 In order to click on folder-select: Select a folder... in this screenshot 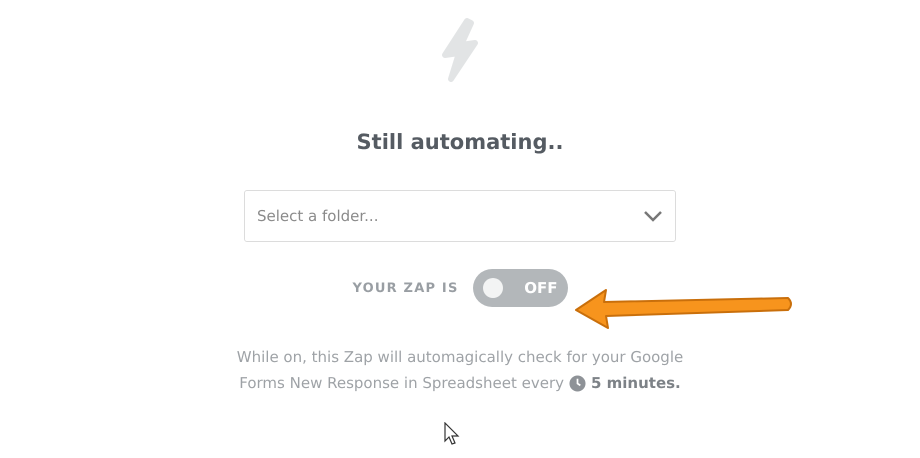, I will do `click(460, 216)`.